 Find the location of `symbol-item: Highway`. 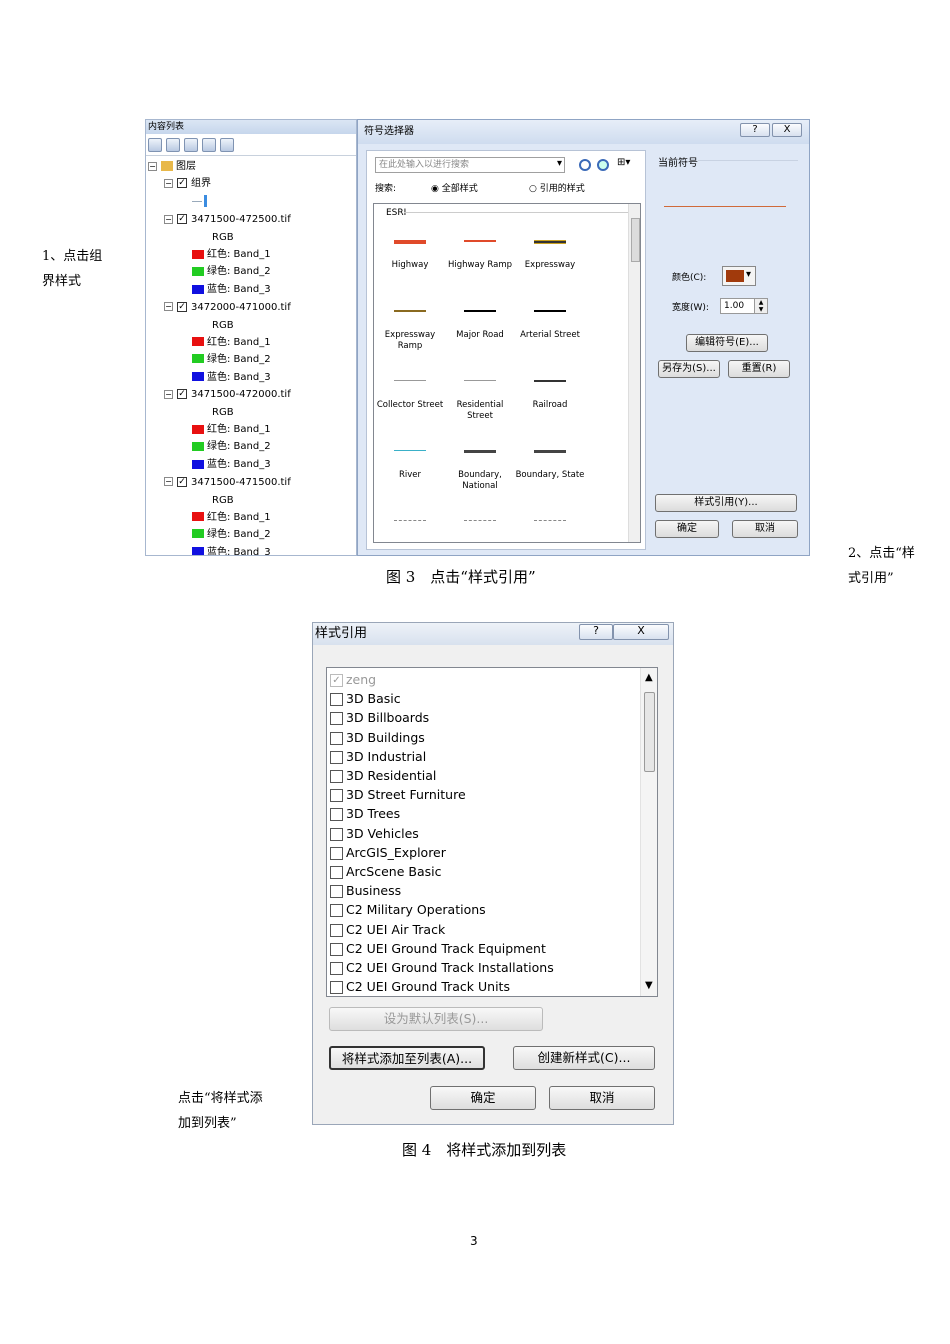

symbol-item: Highway is located at coordinates (410, 265).